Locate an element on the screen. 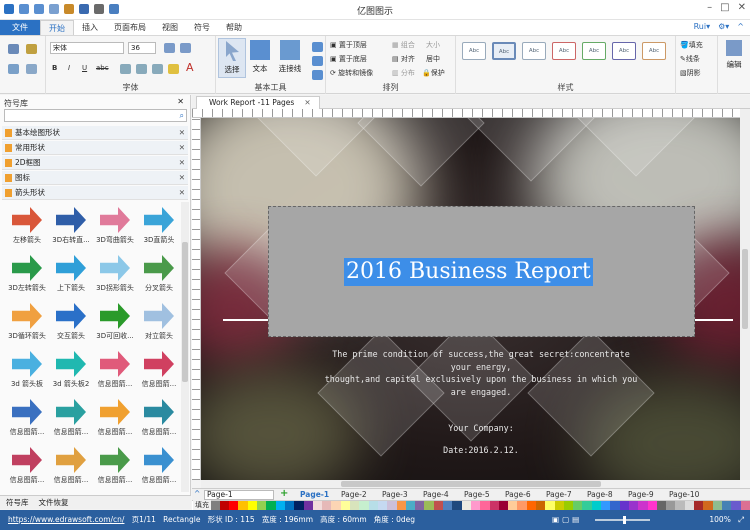 The image size is (750, 530). size-button: 大小 is located at coordinates (433, 45).